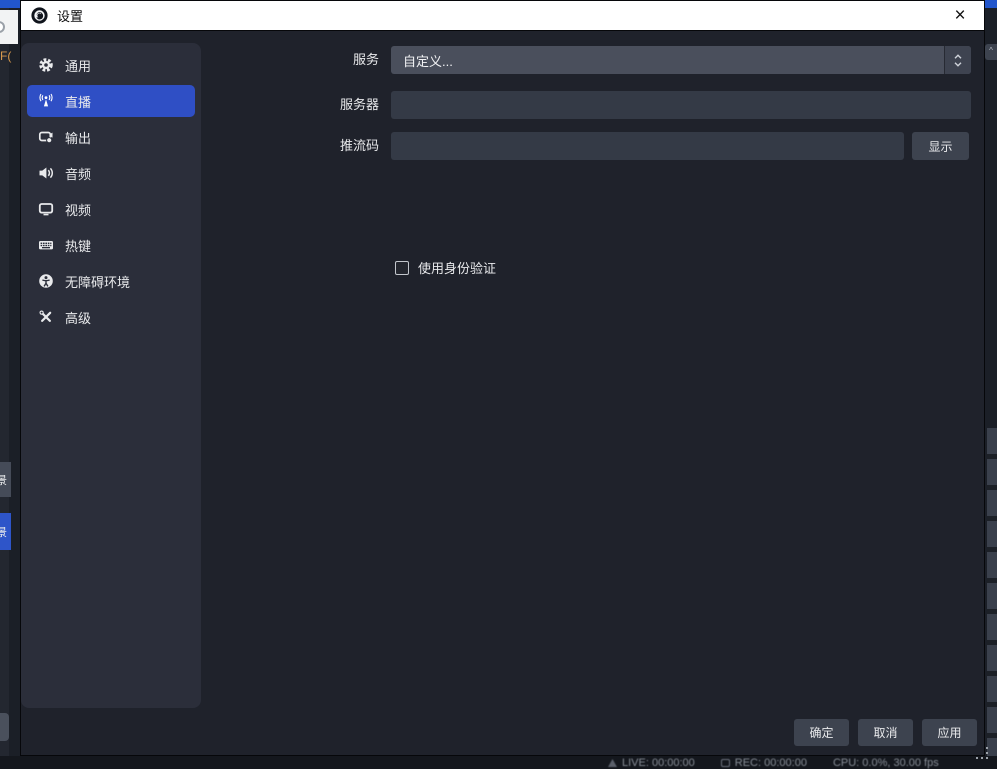  I want to click on sidebar-item-label: 直播, so click(78, 102).